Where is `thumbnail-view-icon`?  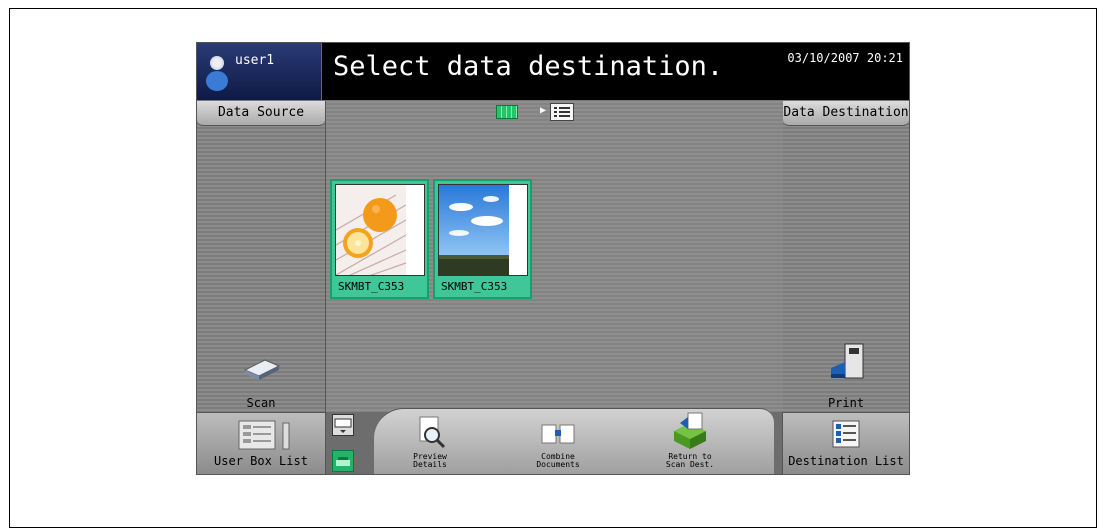
thumbnail-view-icon is located at coordinates (507, 112).